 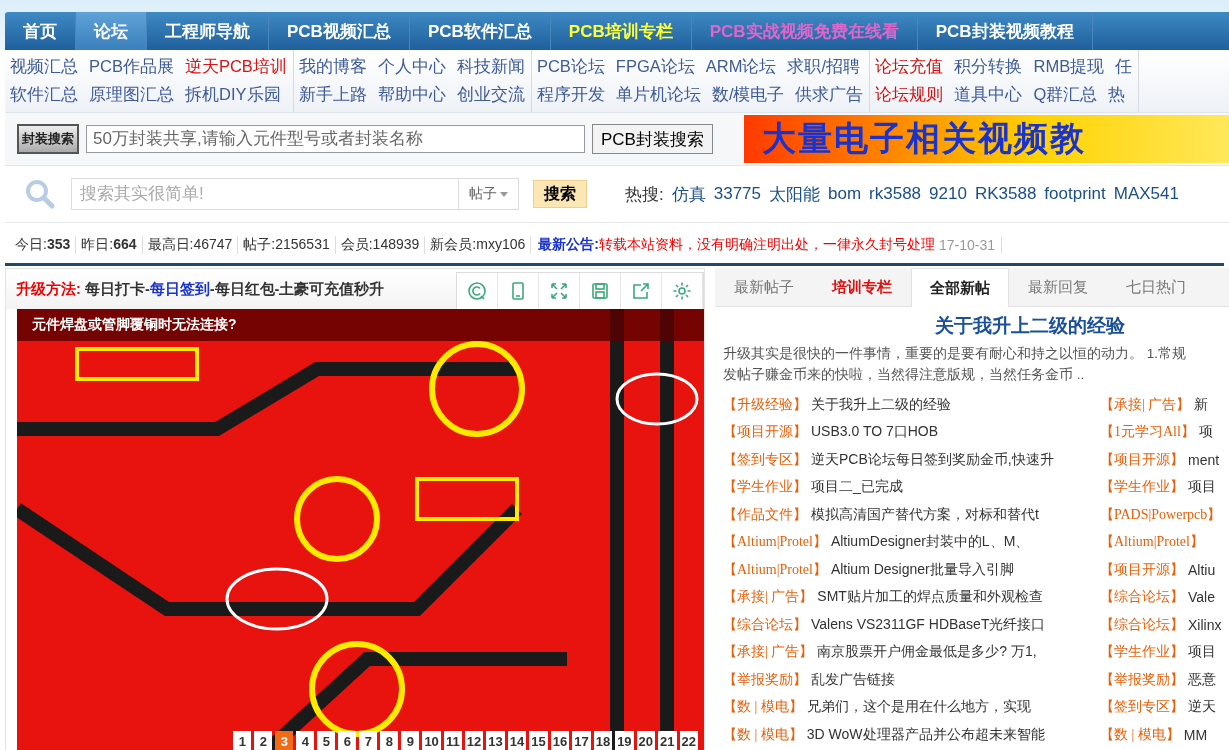 What do you see at coordinates (794, 194) in the screenshot?
I see `hot-search-link: 太阳能` at bounding box center [794, 194].